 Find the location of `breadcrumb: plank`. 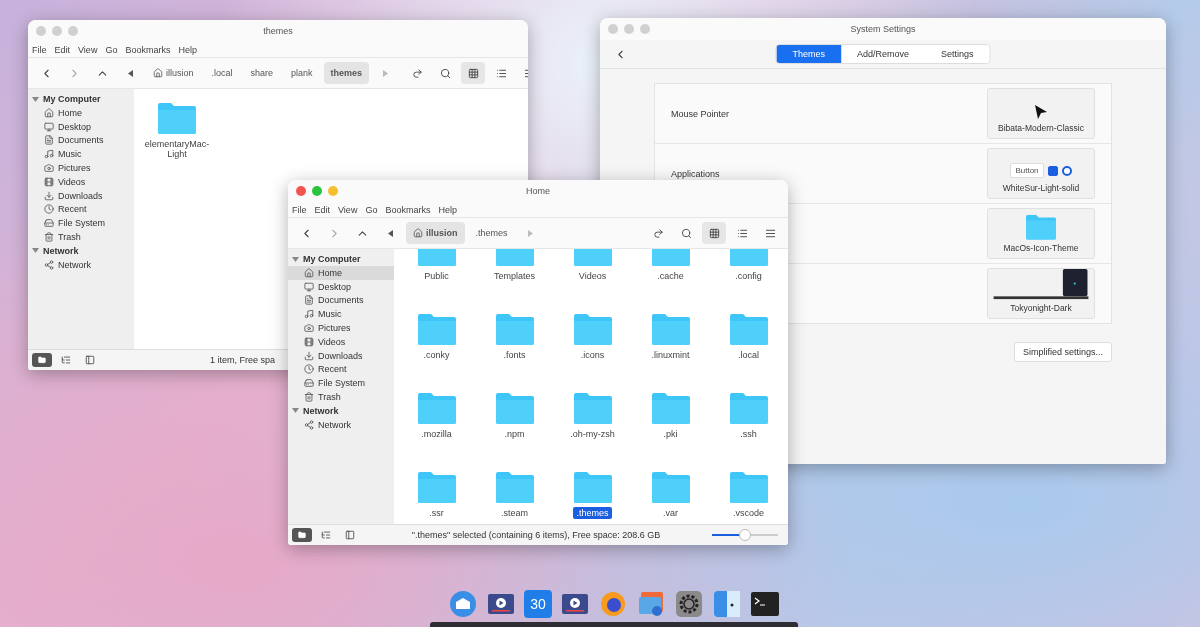

breadcrumb: plank is located at coordinates (302, 73).